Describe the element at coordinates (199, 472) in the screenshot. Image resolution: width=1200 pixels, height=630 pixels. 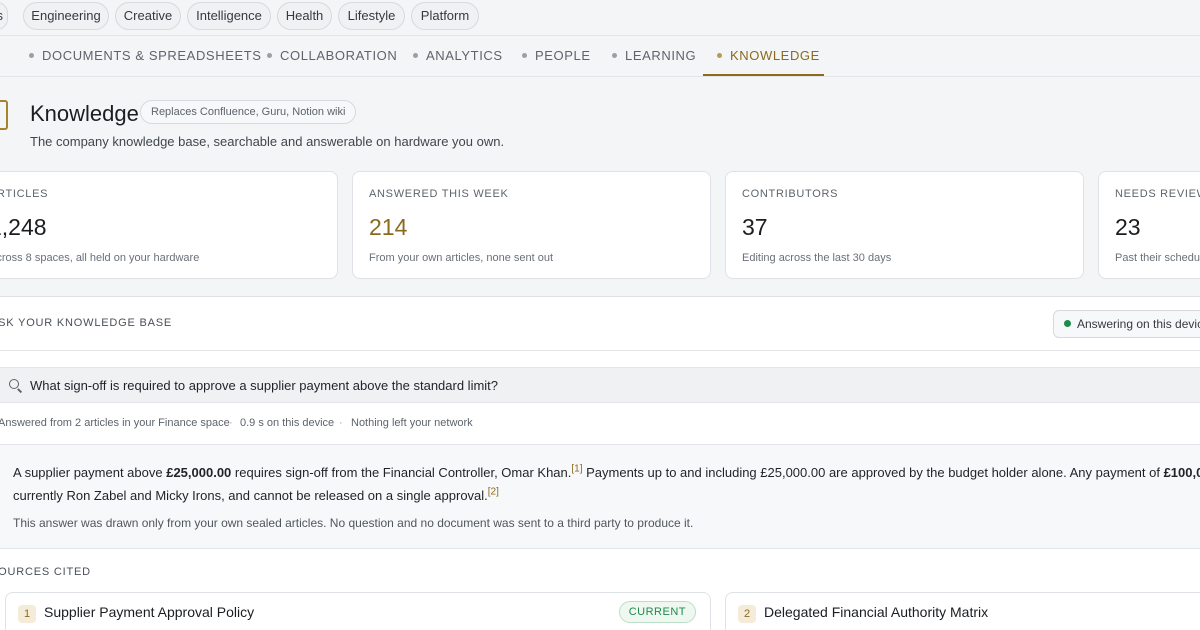
I see `answer-amount: £25,000.00` at that location.